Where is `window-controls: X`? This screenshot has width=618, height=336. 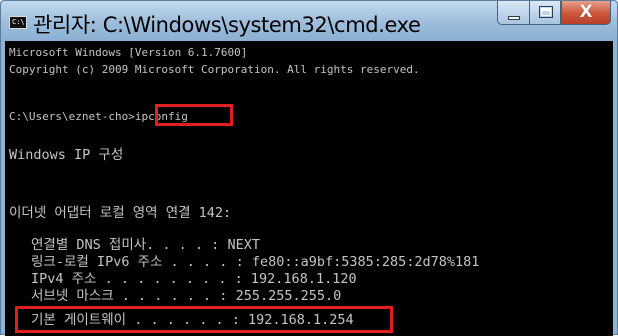
window-controls: X is located at coordinates (554, 14).